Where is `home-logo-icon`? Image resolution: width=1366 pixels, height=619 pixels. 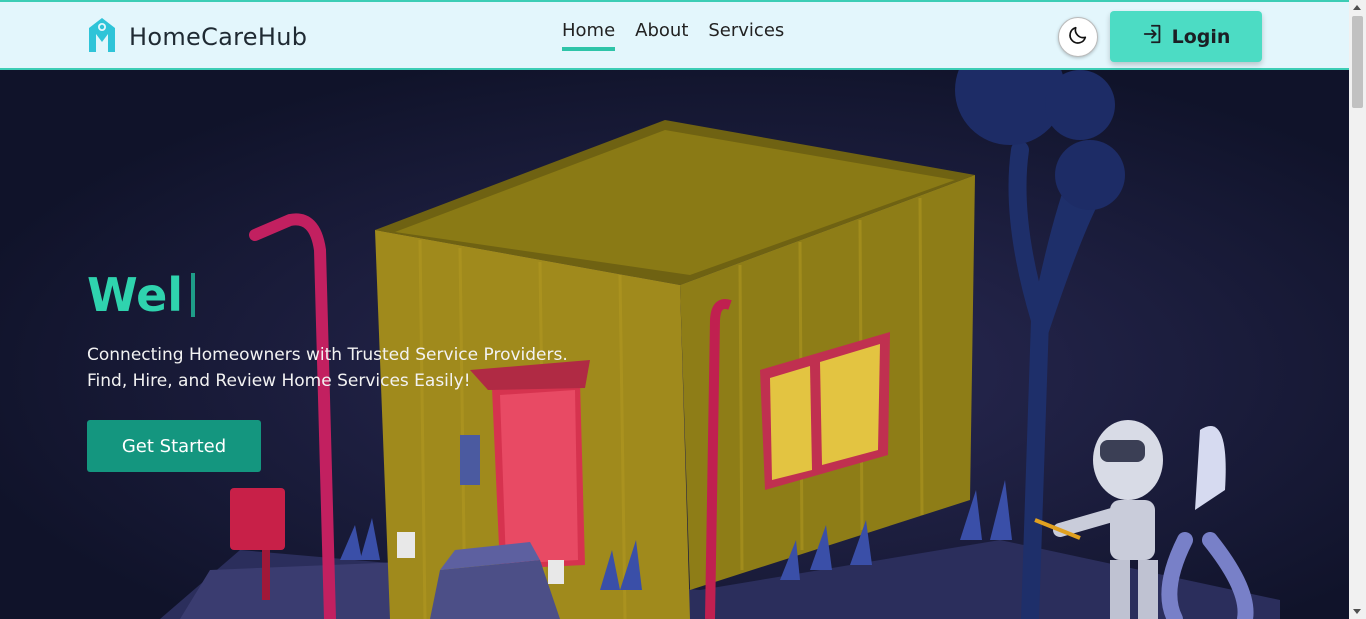
home-logo-icon is located at coordinates (102, 37).